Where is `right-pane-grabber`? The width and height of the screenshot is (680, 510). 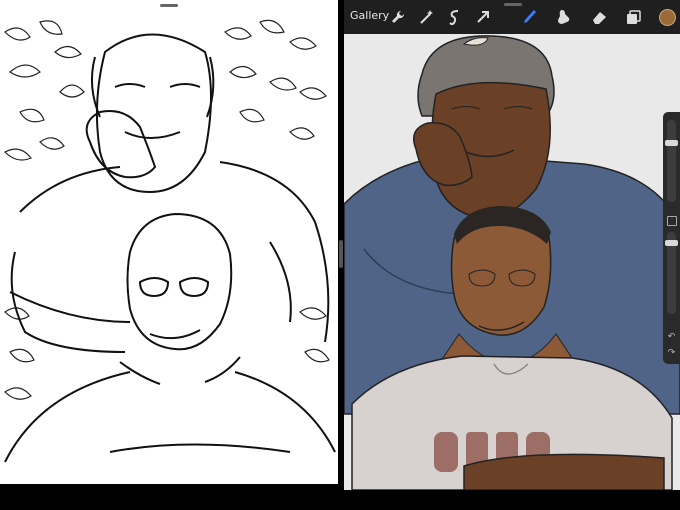
right-pane-grabber is located at coordinates (513, 4).